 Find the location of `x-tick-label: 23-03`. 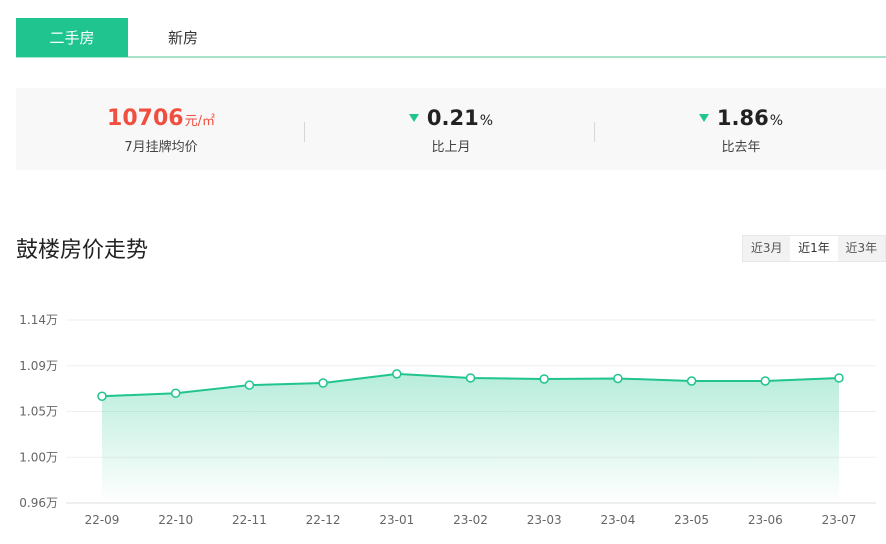

x-tick-label: 23-03 is located at coordinates (544, 520).